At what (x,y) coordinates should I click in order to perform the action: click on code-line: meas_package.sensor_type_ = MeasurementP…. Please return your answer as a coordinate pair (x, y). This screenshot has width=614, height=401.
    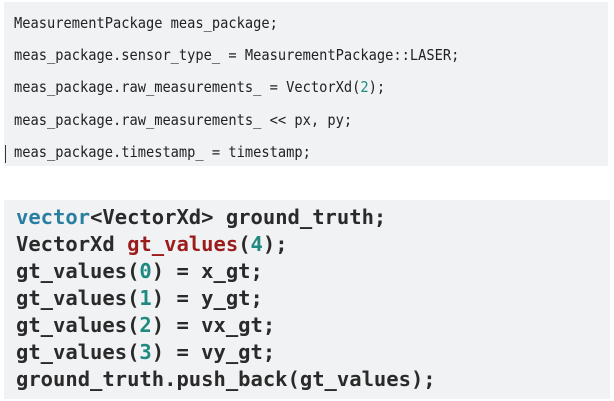
    Looking at the image, I should click on (237, 55).